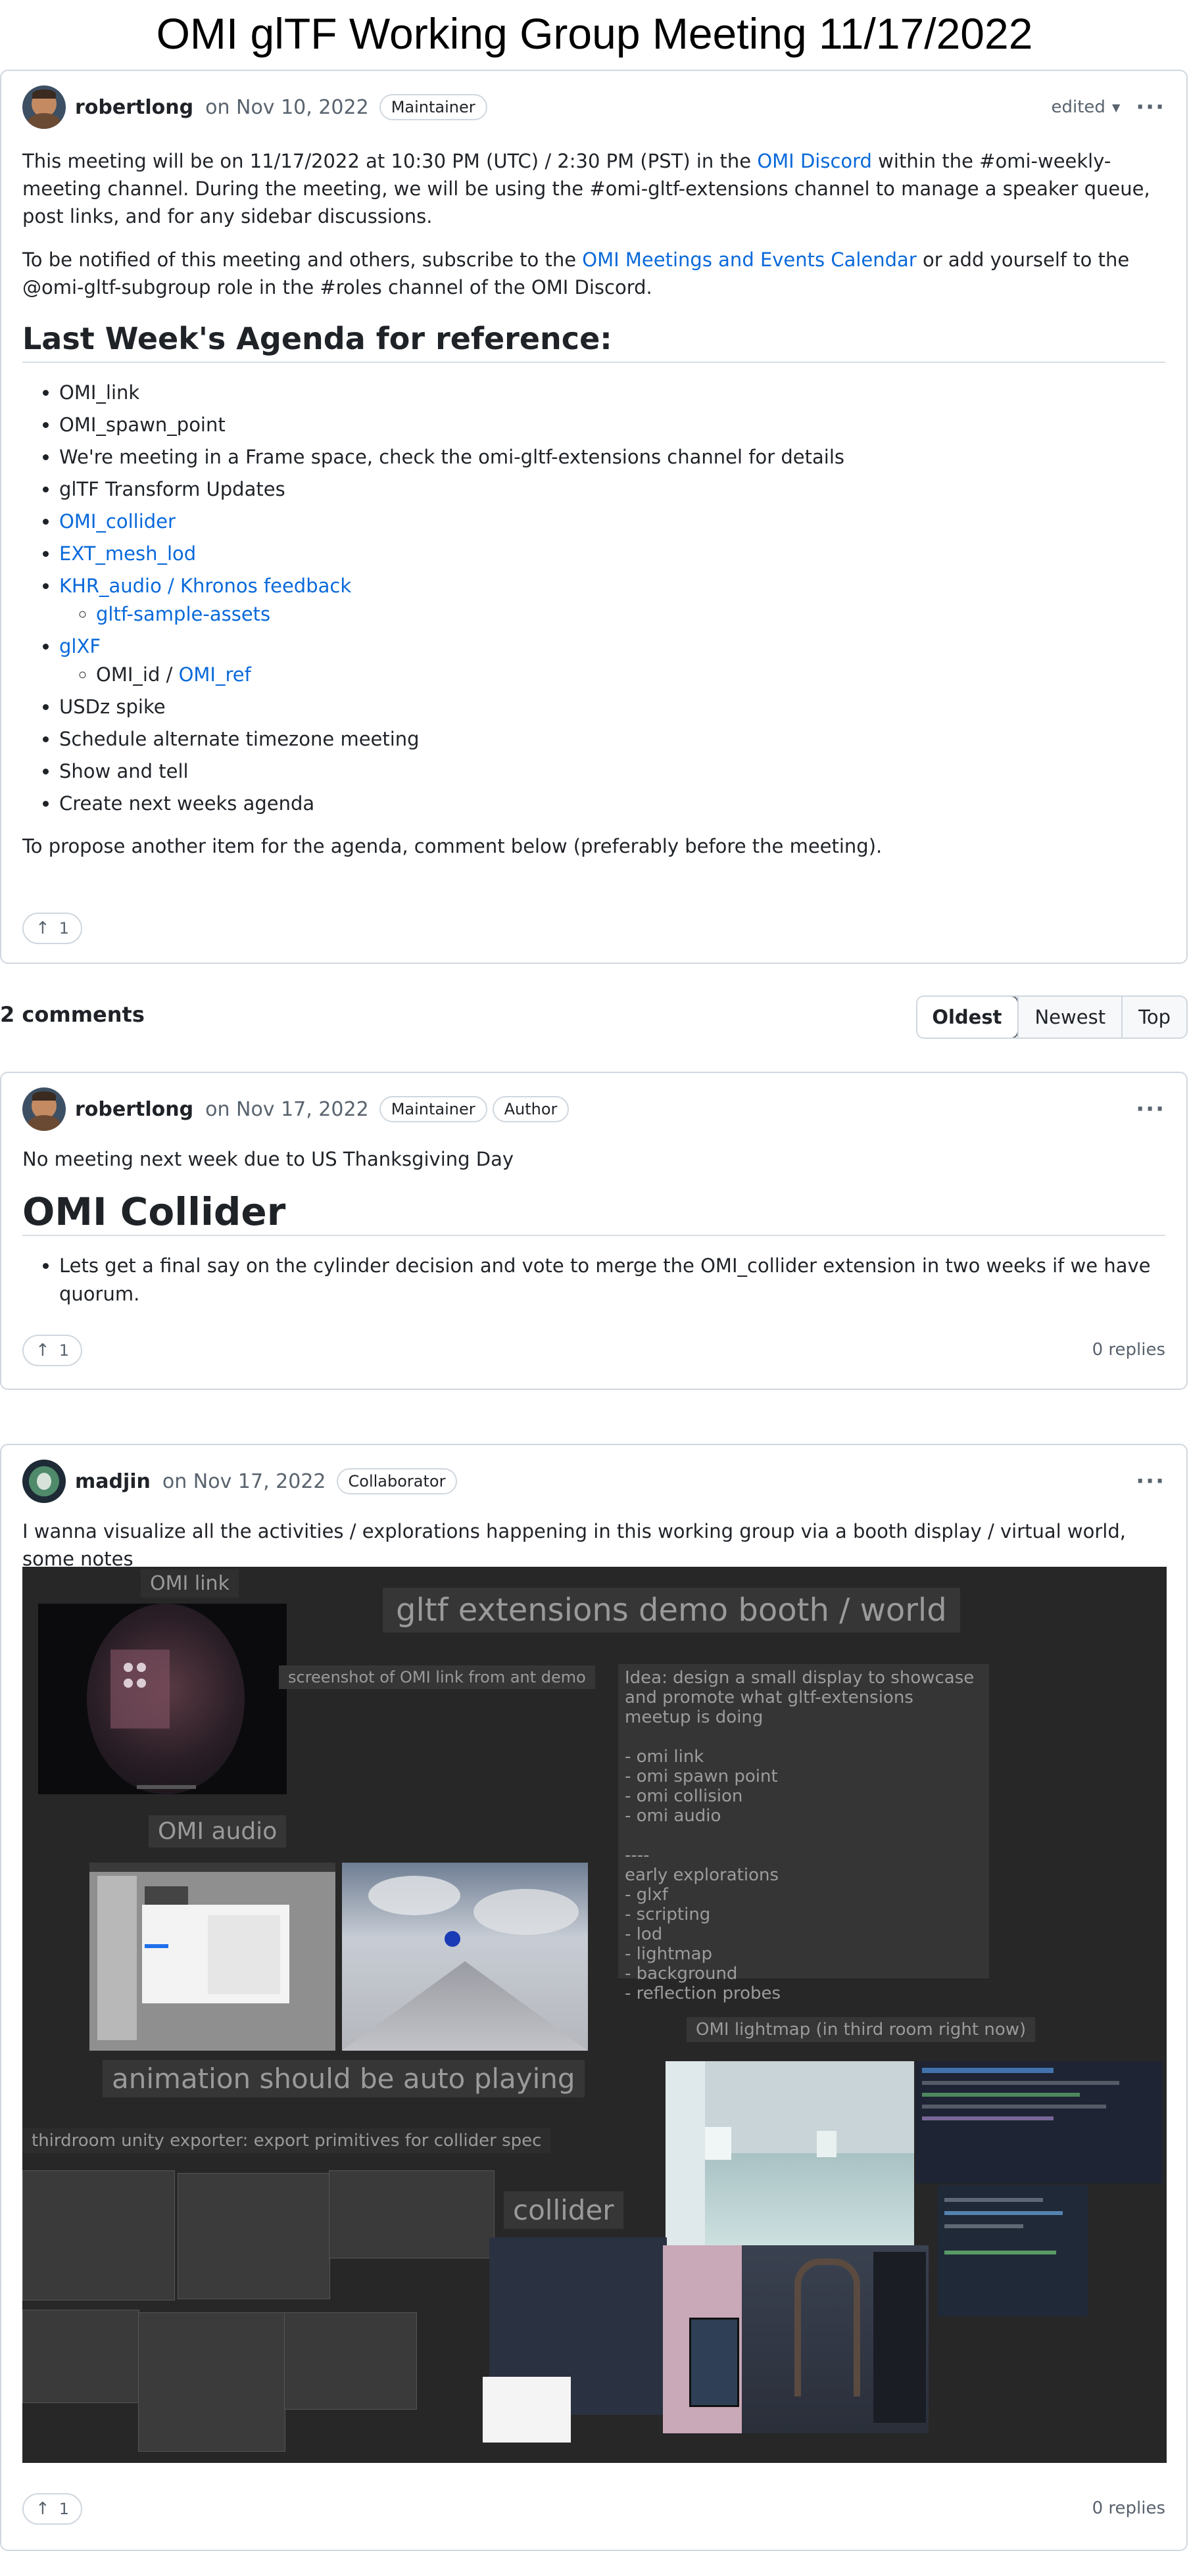 The image size is (1189, 2576). I want to click on list-item: EXT_mesh_lod, so click(612, 554).